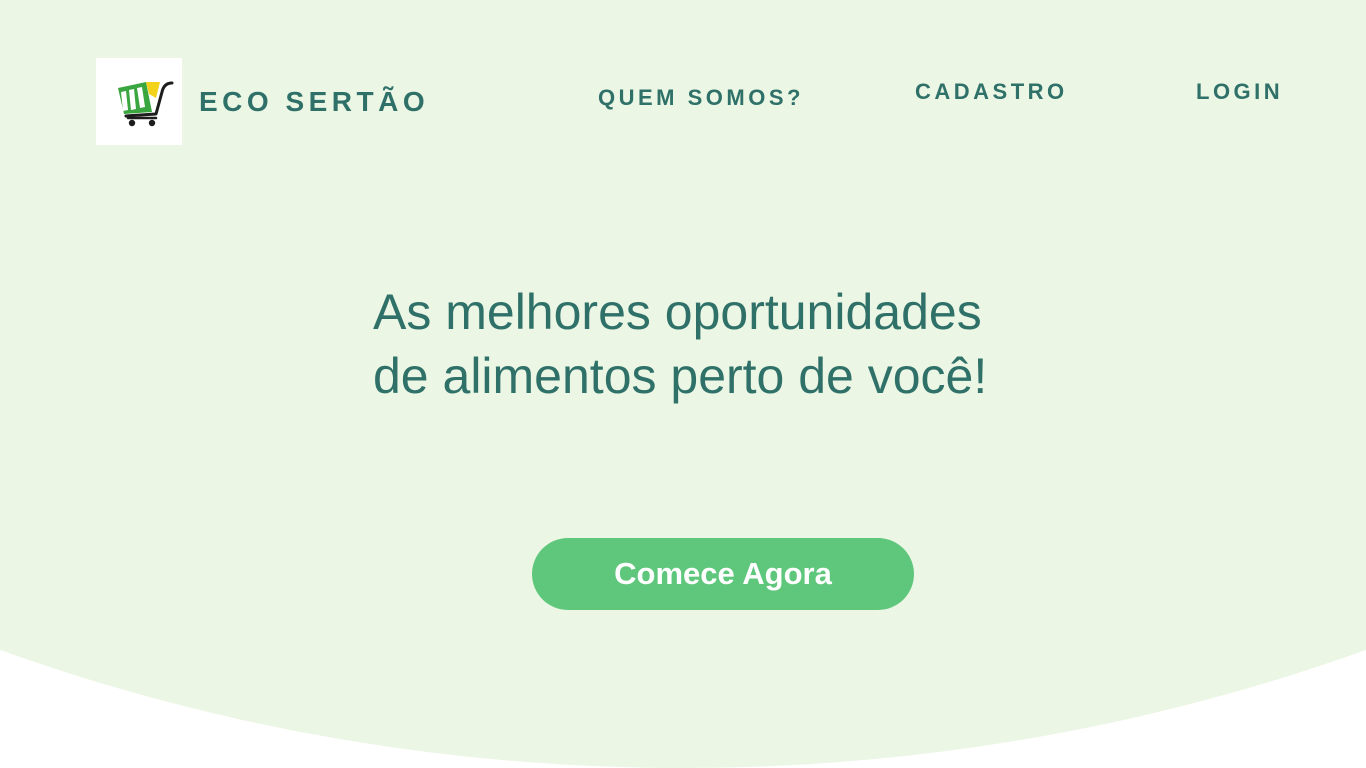  Describe the element at coordinates (314, 101) in the screenshot. I see `brand-name: ECO SERTÃO` at that location.